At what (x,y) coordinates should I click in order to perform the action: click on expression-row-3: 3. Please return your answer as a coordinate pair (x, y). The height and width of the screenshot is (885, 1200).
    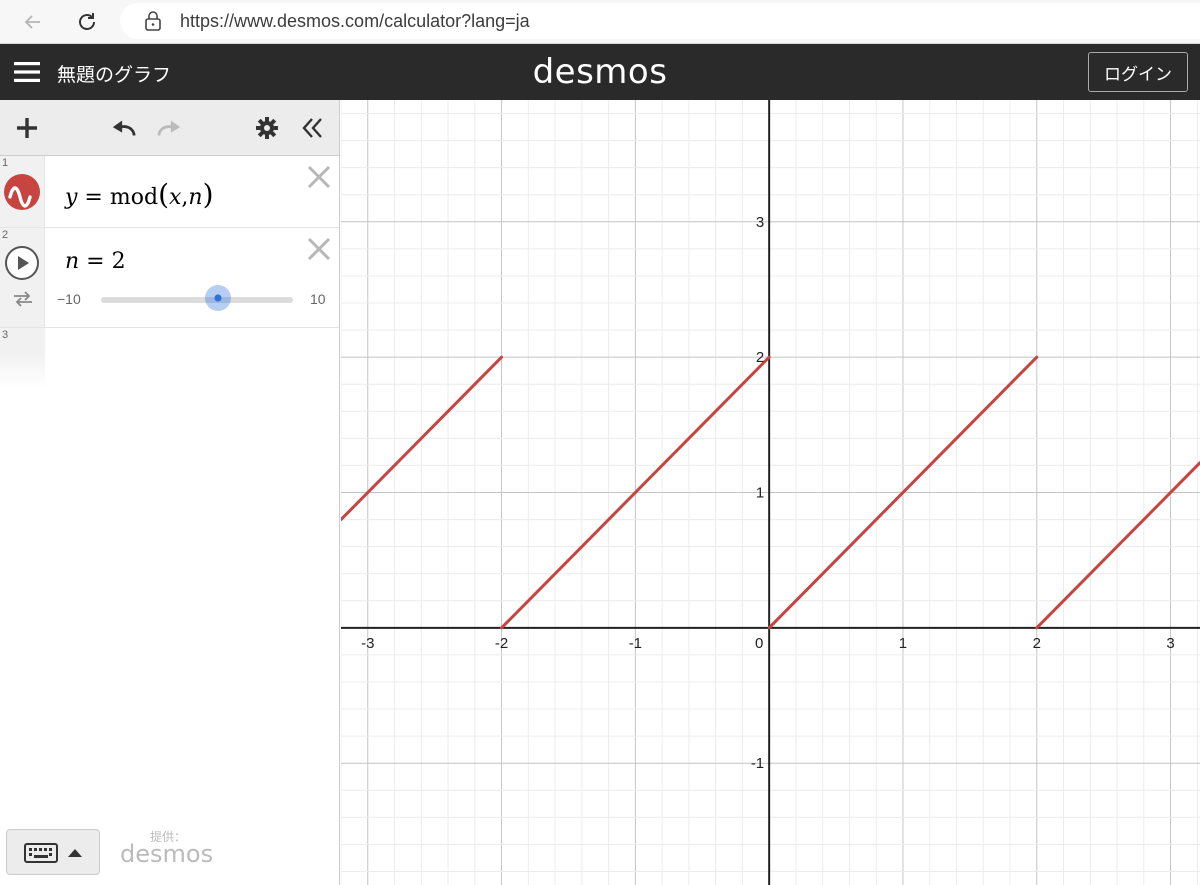
    Looking at the image, I should click on (169, 358).